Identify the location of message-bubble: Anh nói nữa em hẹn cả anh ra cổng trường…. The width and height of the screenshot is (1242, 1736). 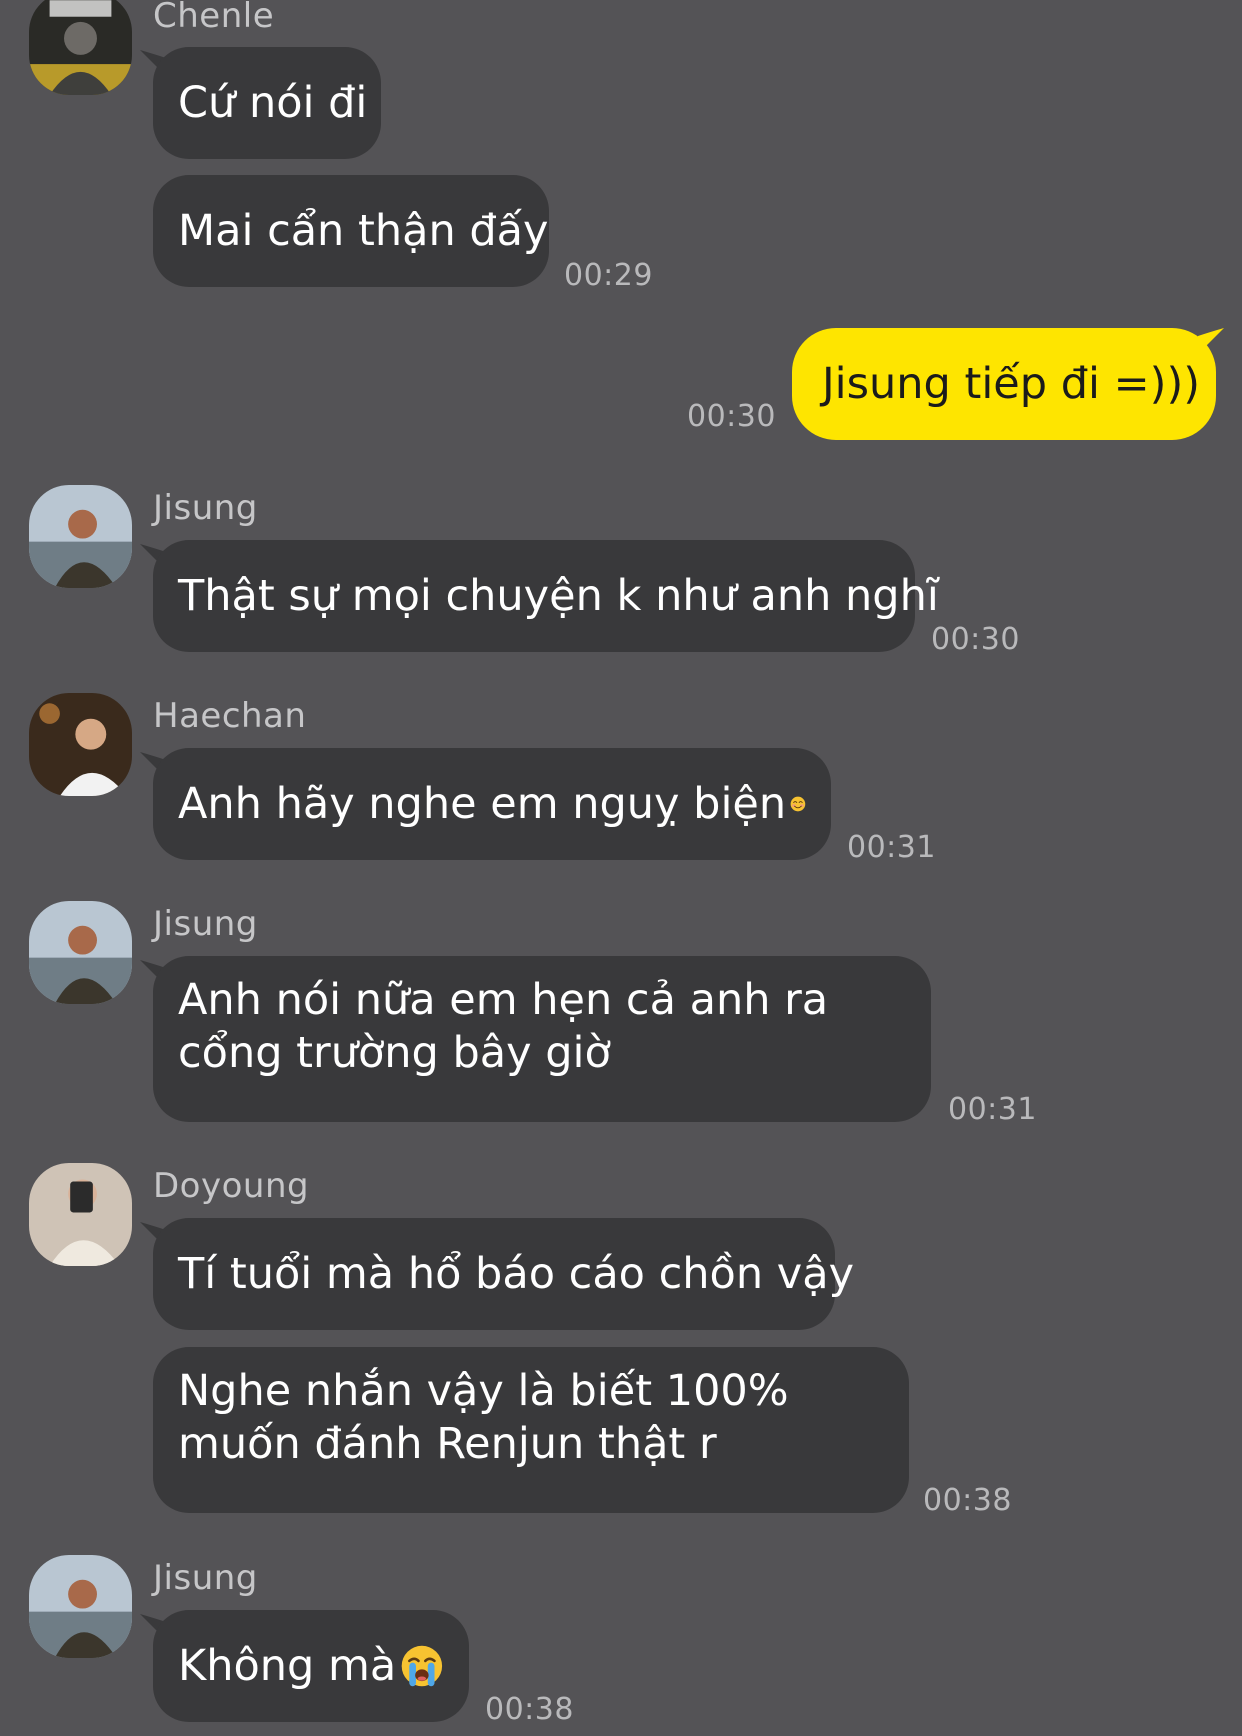
(542, 1039).